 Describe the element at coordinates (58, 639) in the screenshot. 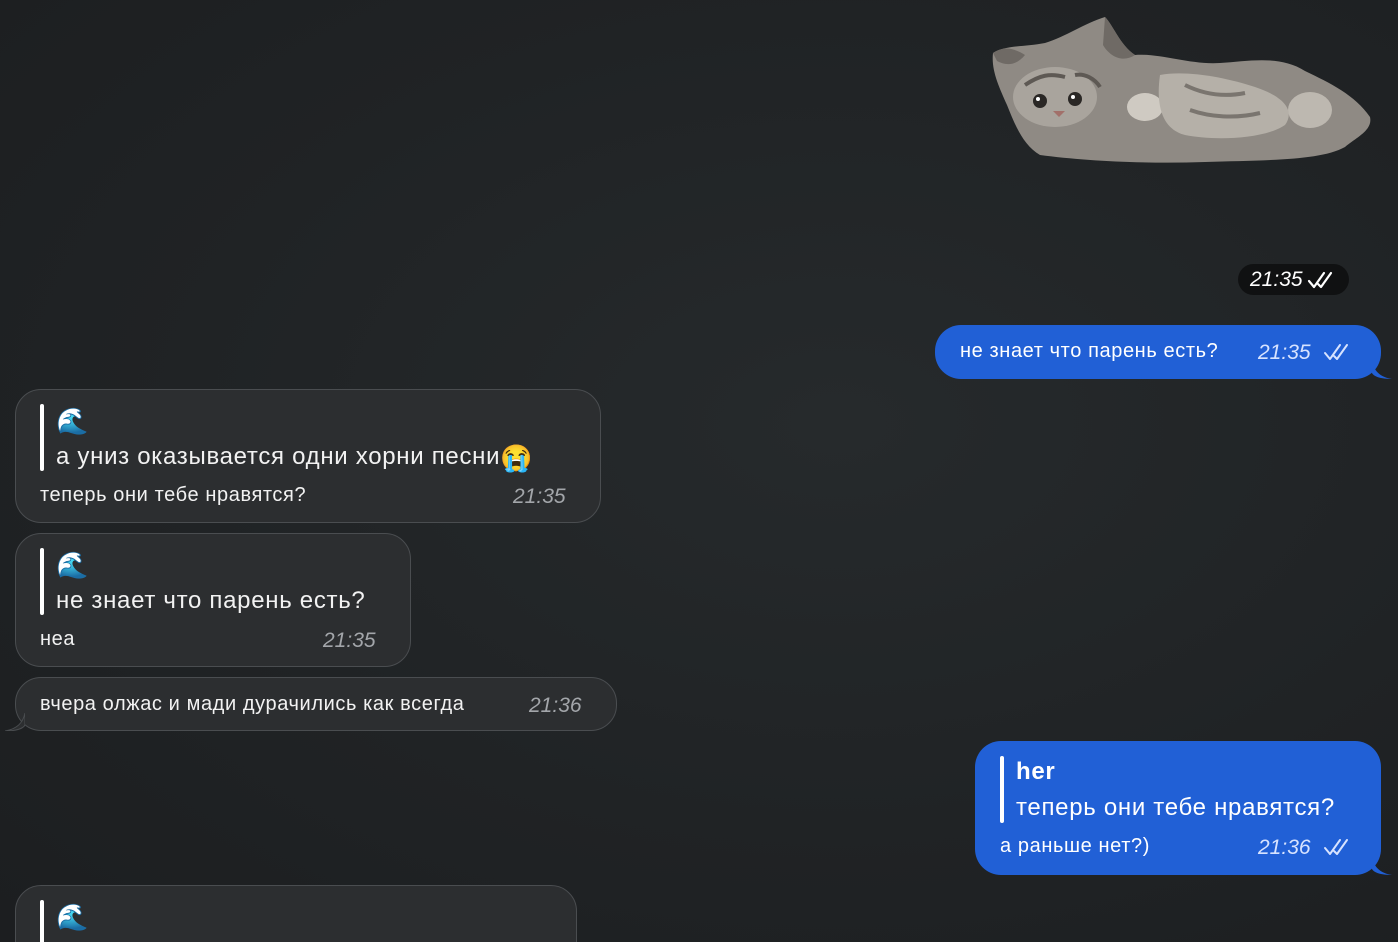

I see `message-text: неа` at that location.